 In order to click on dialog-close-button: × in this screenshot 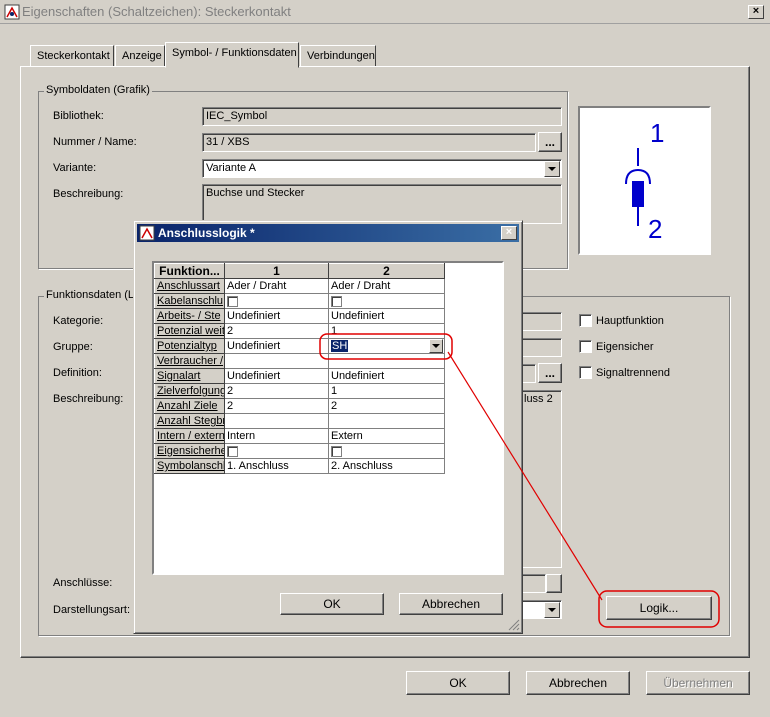, I will do `click(509, 233)`.